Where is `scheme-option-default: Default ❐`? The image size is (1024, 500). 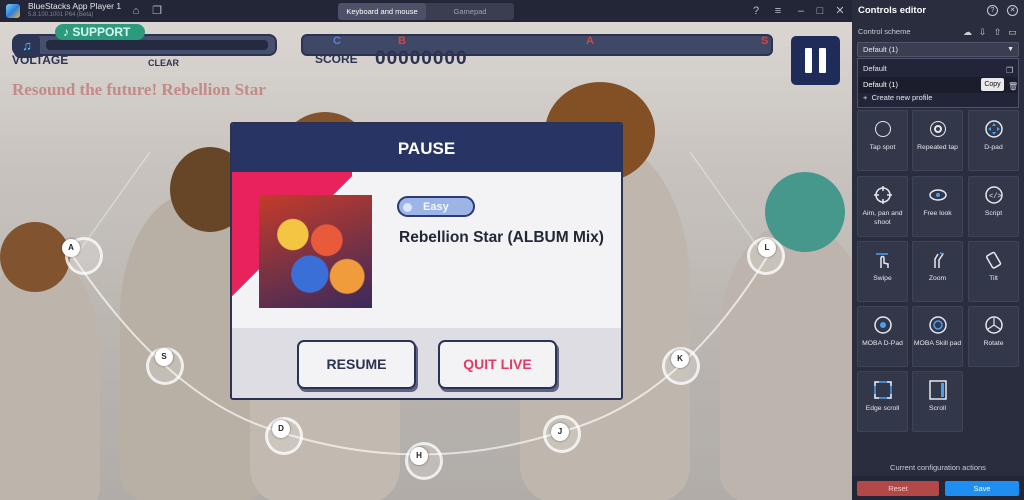
scheme-option-default: Default ❐ is located at coordinates (938, 69).